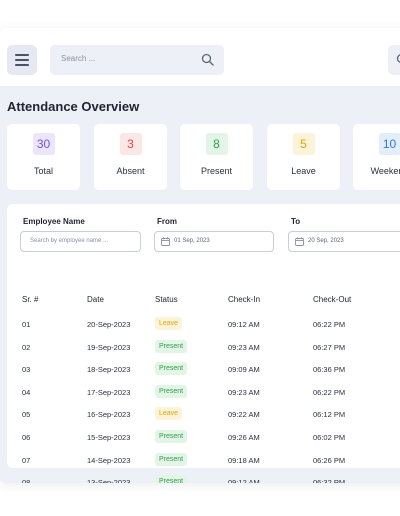  Describe the element at coordinates (26, 480) in the screenshot. I see `cell-sr: 08` at that location.